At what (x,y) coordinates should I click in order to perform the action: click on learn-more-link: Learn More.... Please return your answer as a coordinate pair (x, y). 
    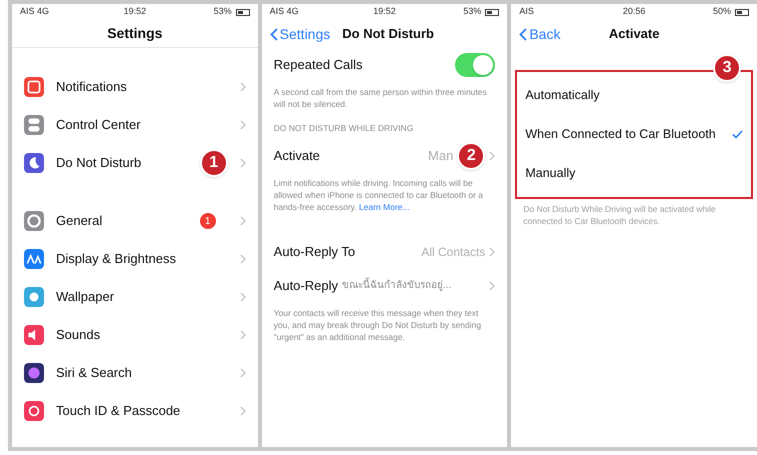
    Looking at the image, I should click on (384, 207).